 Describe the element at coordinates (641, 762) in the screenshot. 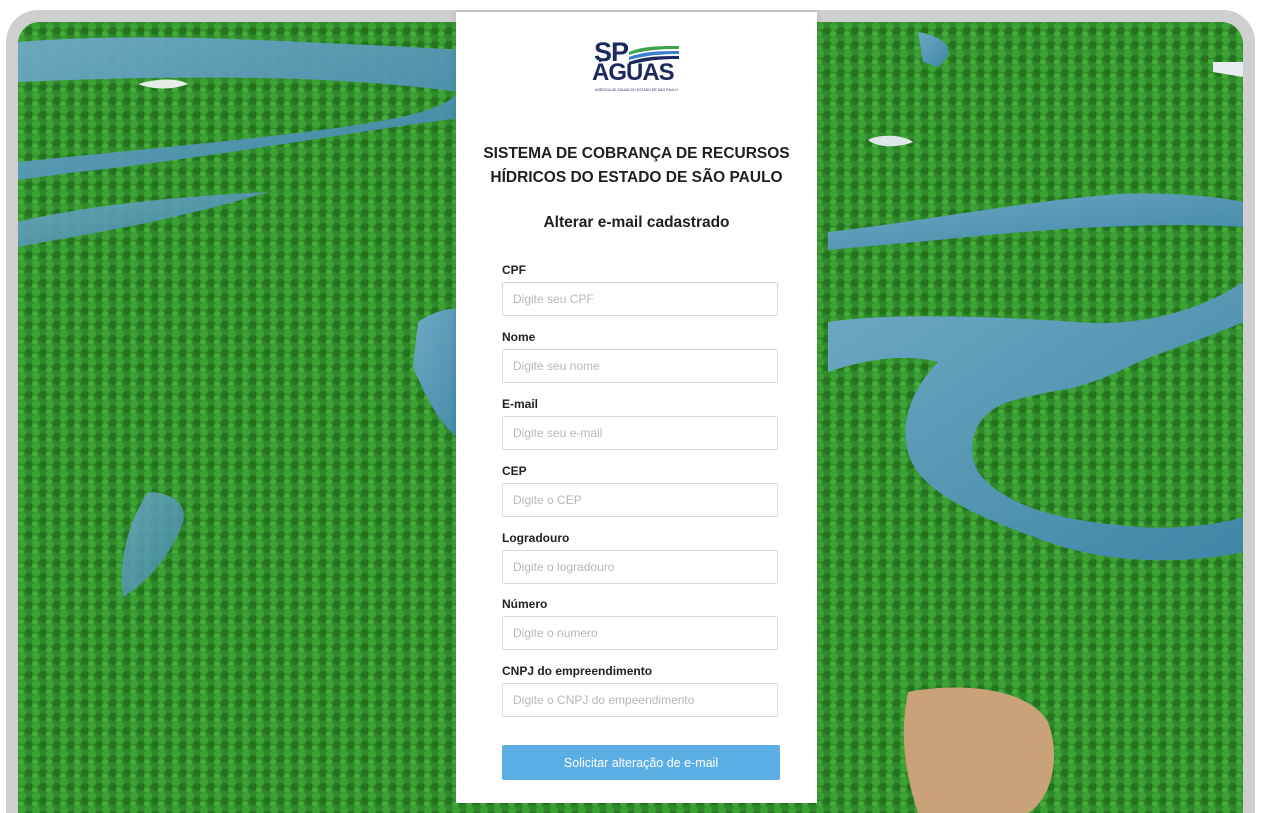

I see `request-email-change-button: Solicitar alteração de e-mail` at that location.